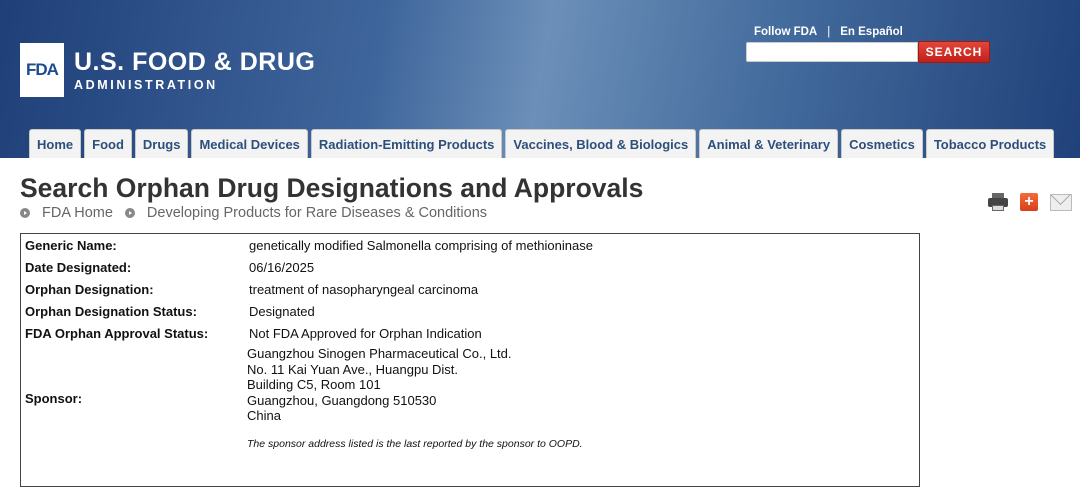  Describe the element at coordinates (89, 289) in the screenshot. I see `orphan-designation-label: Orphan Designation:` at that location.